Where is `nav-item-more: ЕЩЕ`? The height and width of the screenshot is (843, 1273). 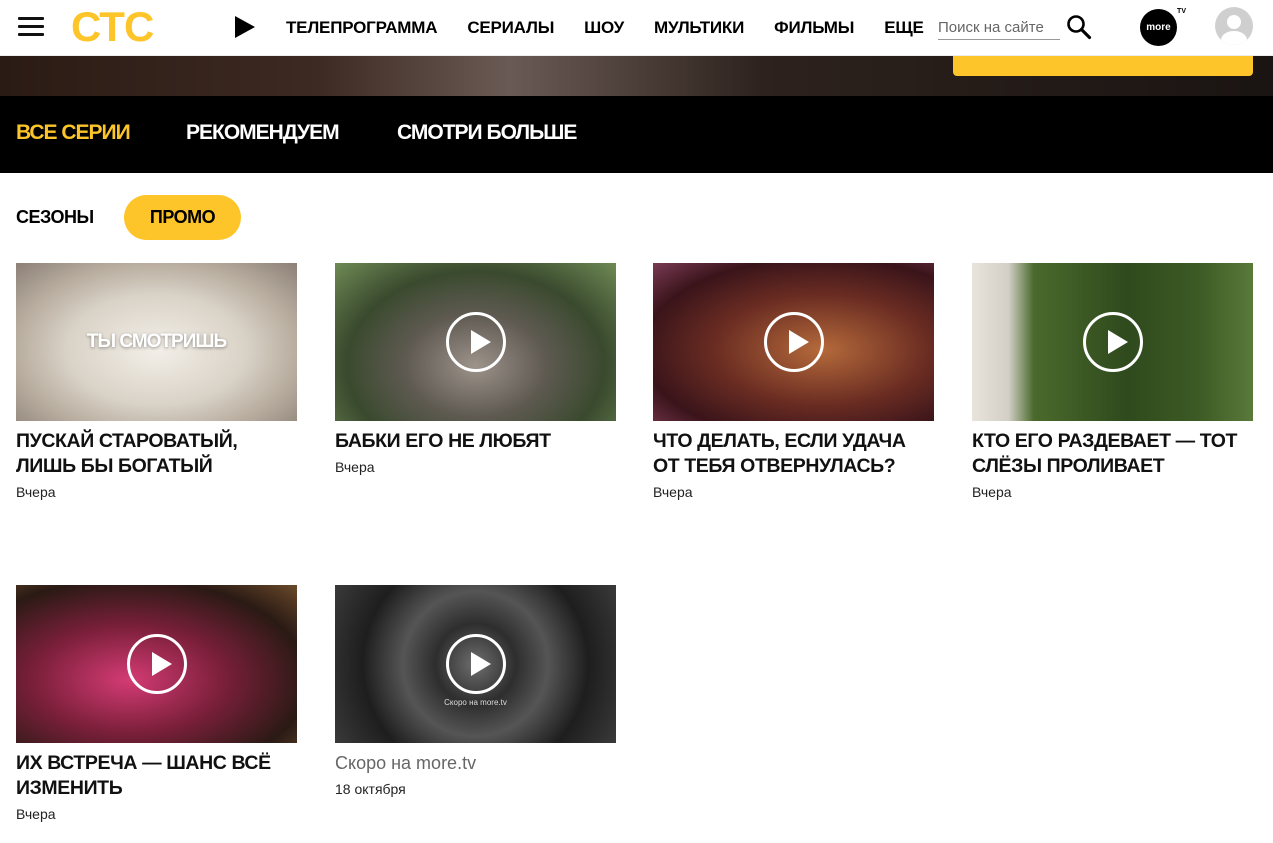
nav-item-more: ЕЩЕ is located at coordinates (904, 28).